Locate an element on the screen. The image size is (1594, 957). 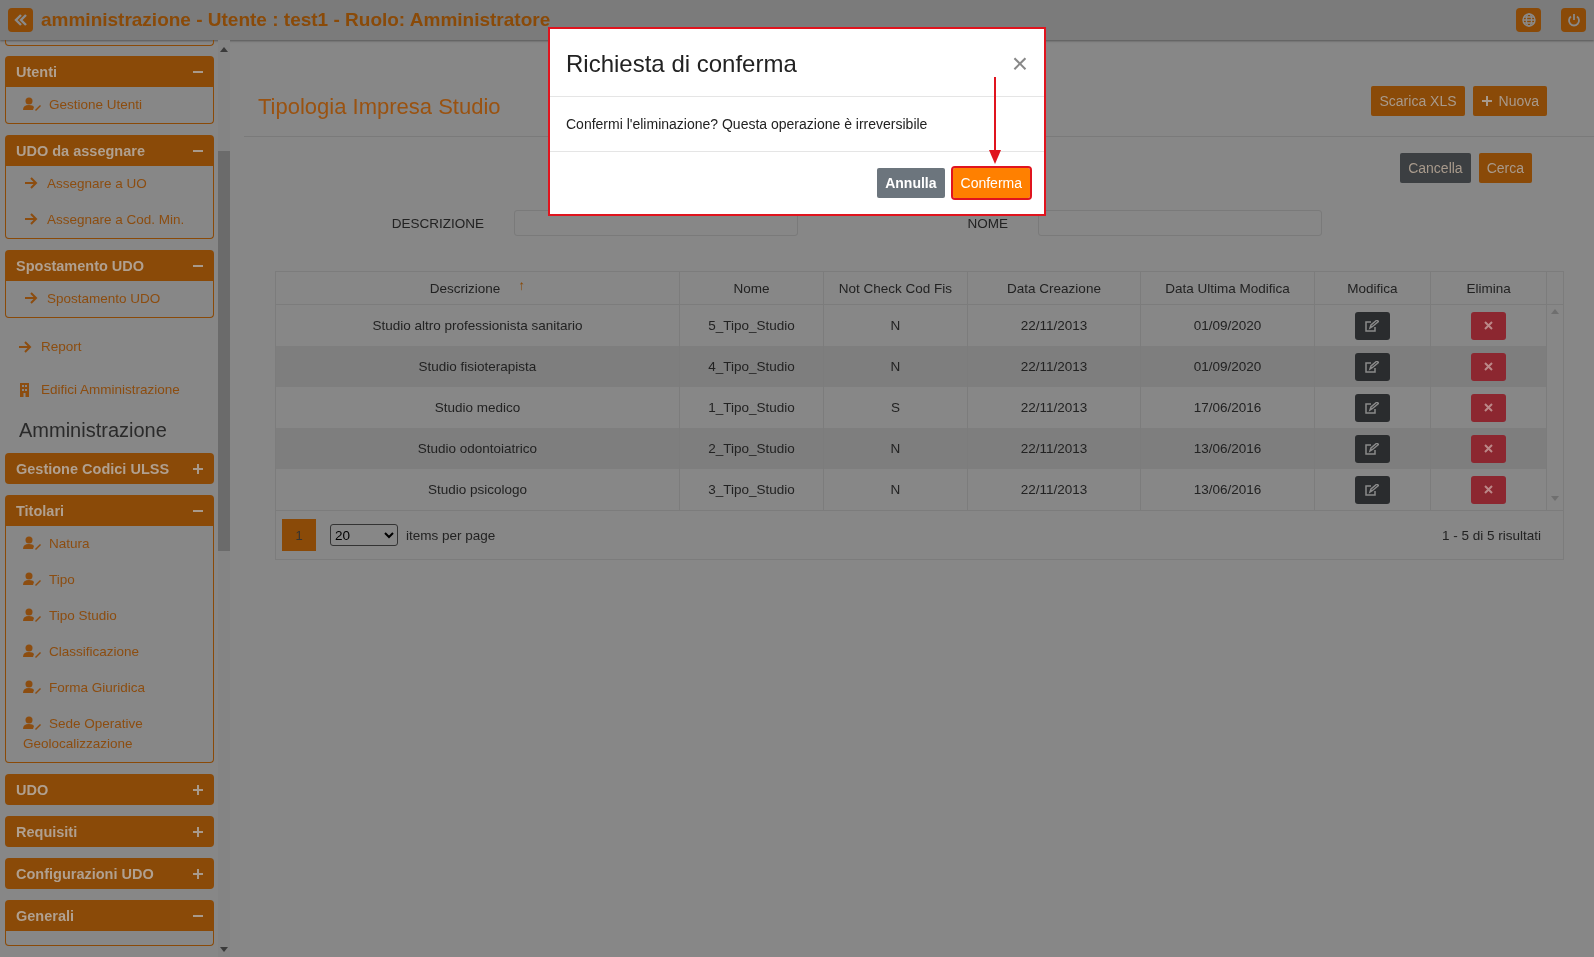
panel-header: Utenti is located at coordinates (109, 71).